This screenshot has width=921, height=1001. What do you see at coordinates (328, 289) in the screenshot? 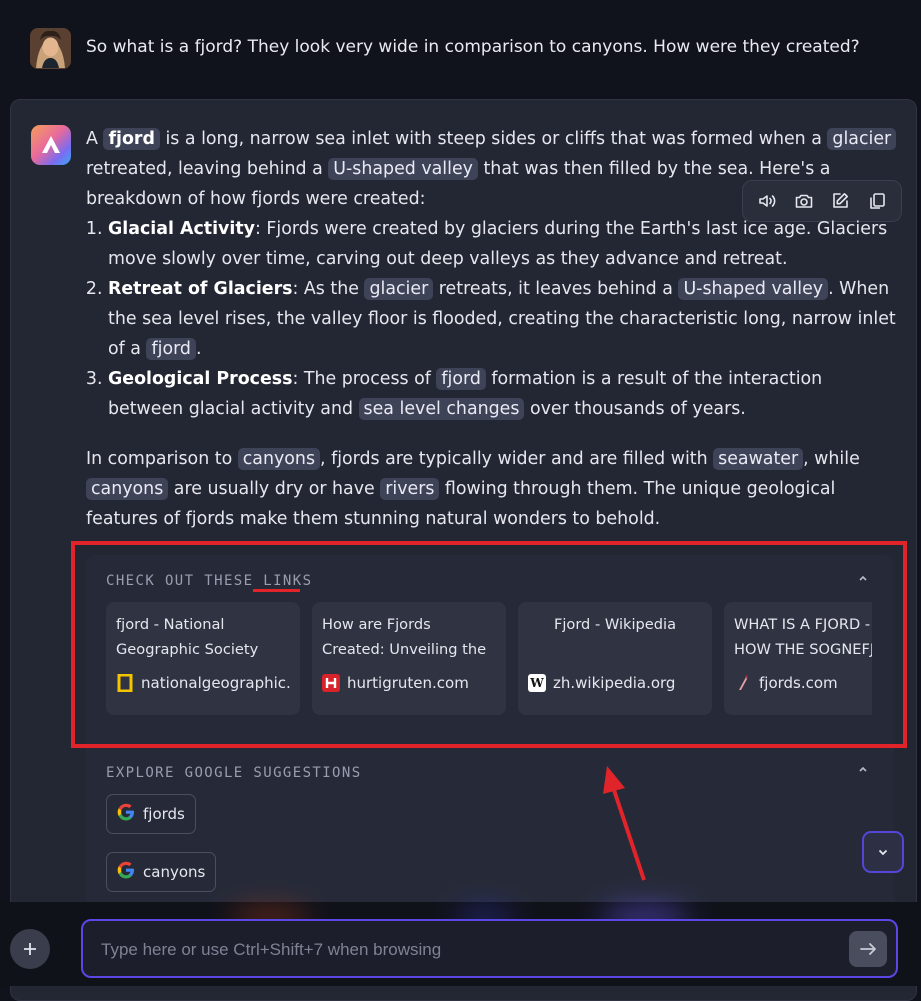
I see `text-span: : As the` at bounding box center [328, 289].